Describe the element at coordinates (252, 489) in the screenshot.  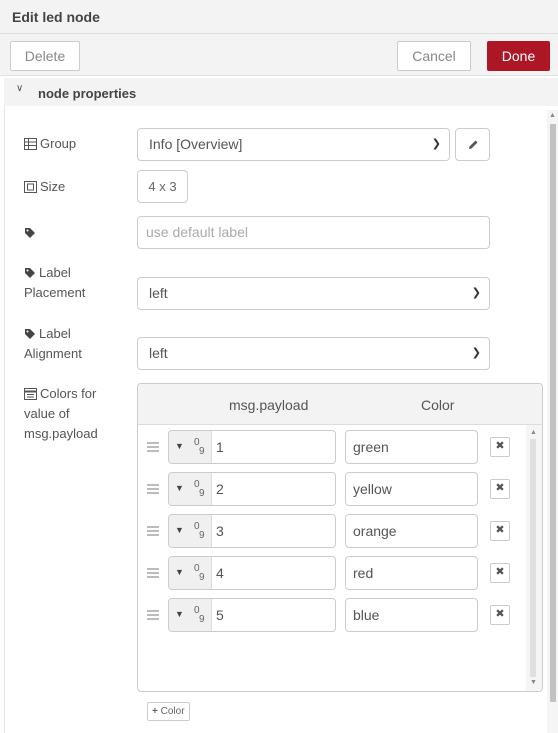
I see `payload-typed-input: ▼ 09 2` at that location.